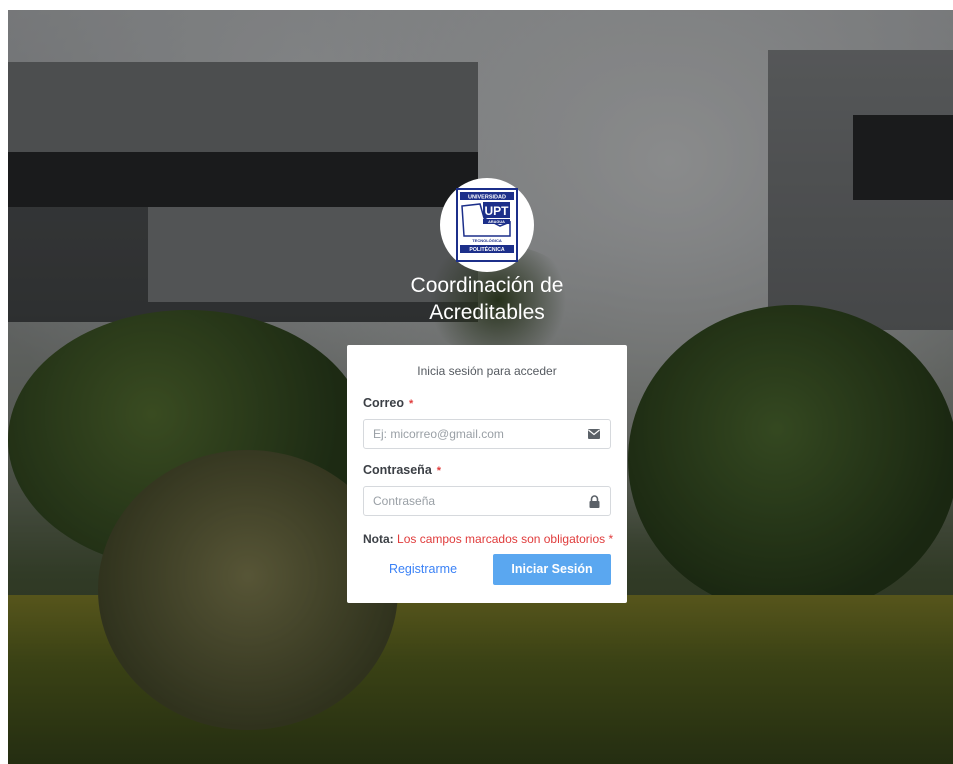 The height and width of the screenshot is (764, 953). I want to click on logo-text-1: UNIVERSIDAD, so click(487, 198).